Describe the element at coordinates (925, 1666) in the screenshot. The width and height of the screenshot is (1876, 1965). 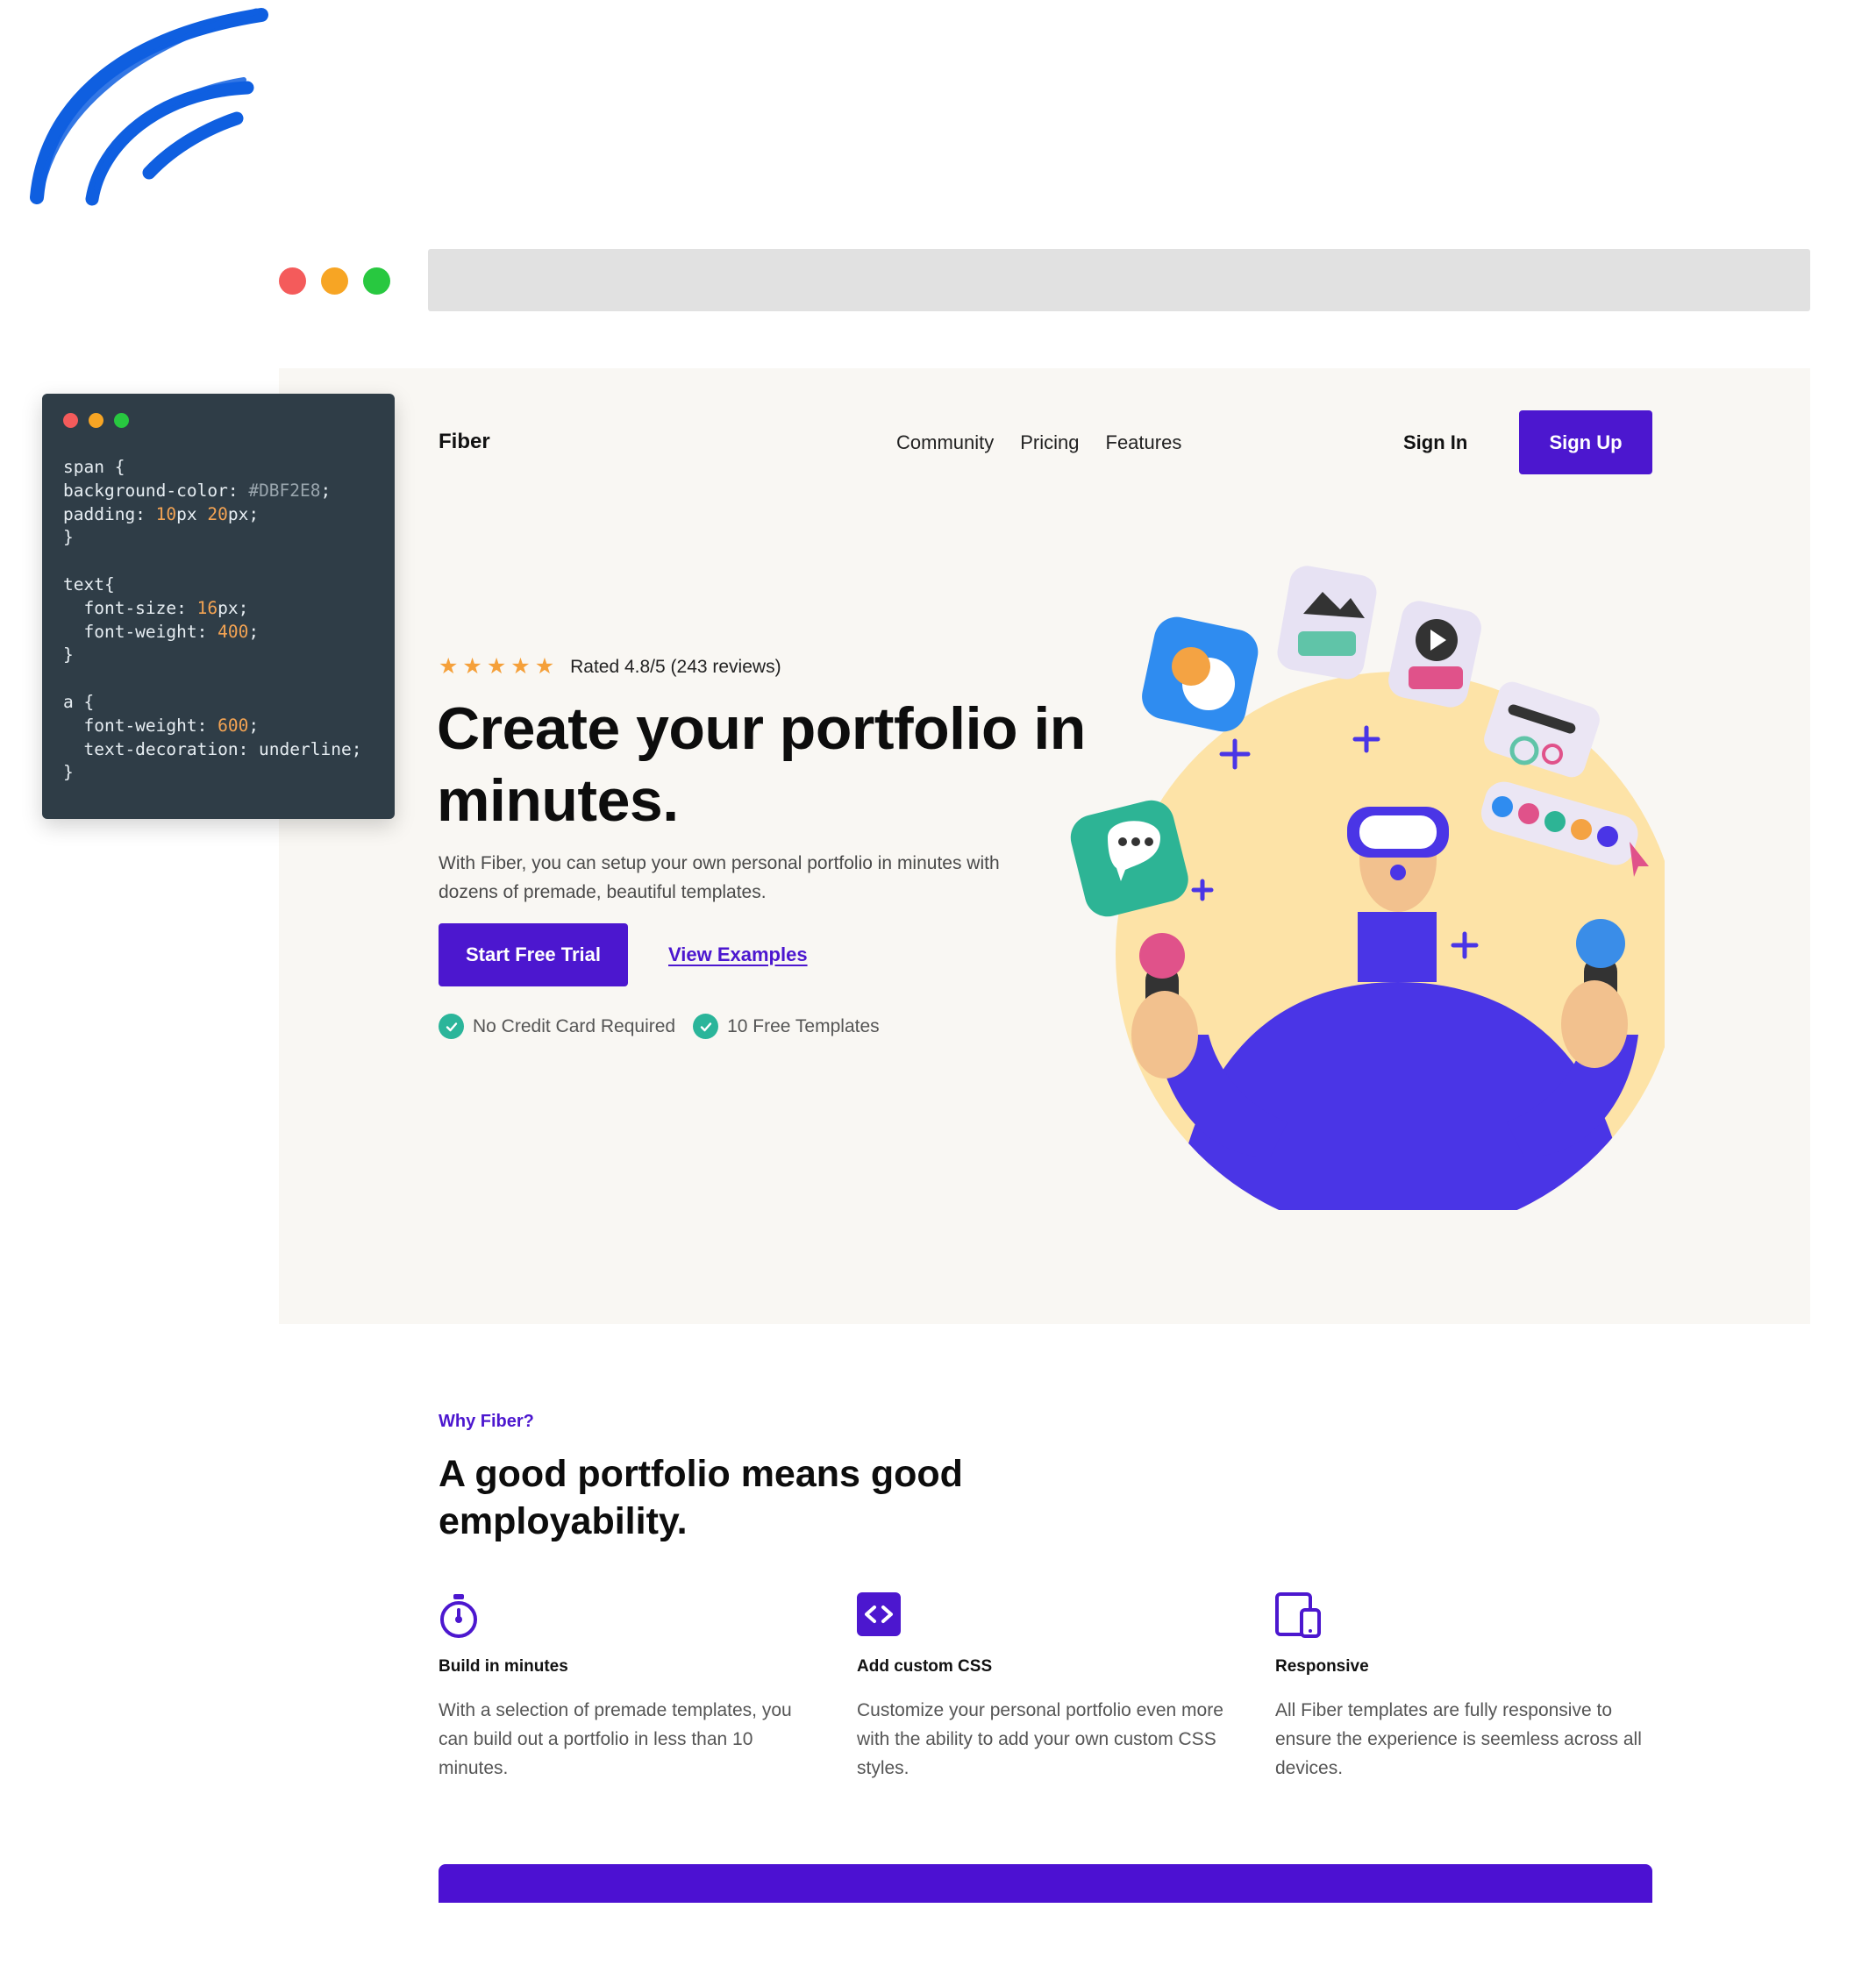
I see `feature-title: Add custom CSS` at that location.